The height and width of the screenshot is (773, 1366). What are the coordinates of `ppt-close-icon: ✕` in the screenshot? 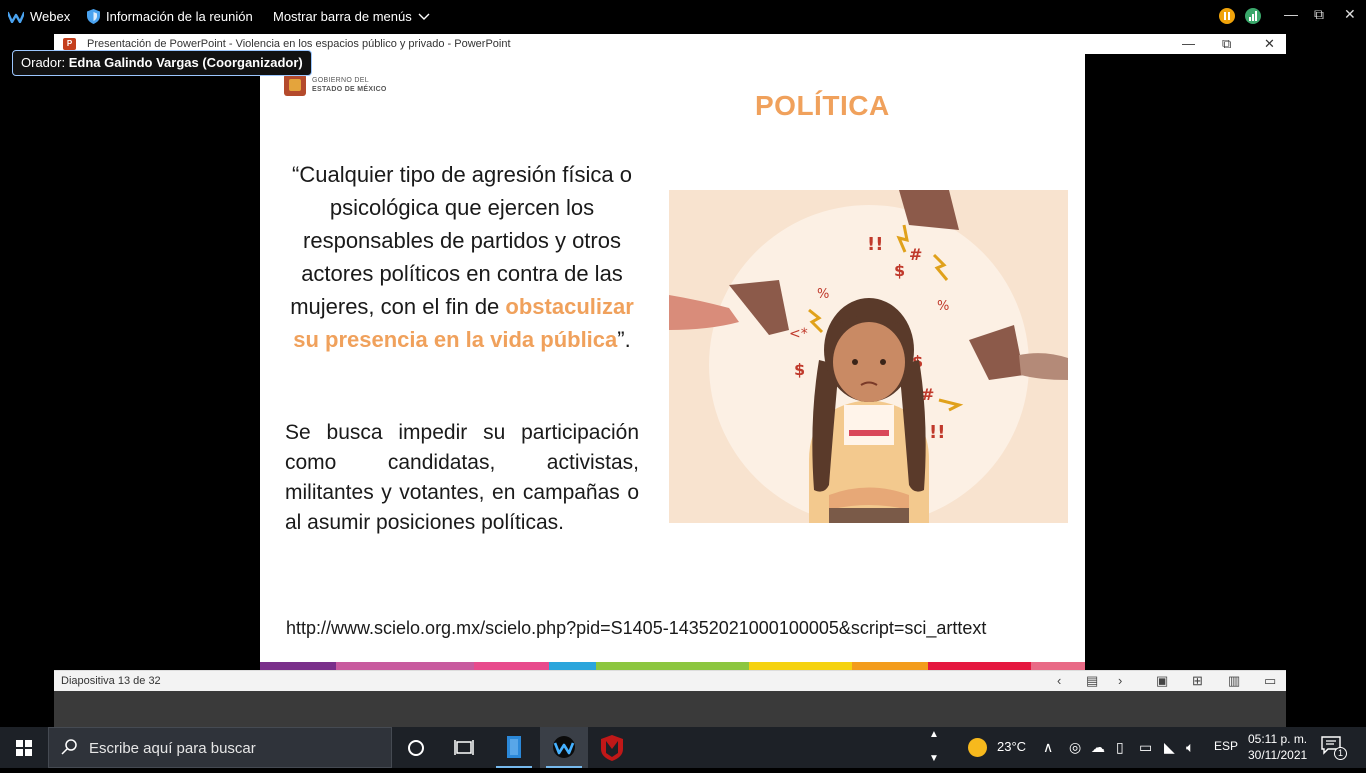 It's located at (1269, 44).